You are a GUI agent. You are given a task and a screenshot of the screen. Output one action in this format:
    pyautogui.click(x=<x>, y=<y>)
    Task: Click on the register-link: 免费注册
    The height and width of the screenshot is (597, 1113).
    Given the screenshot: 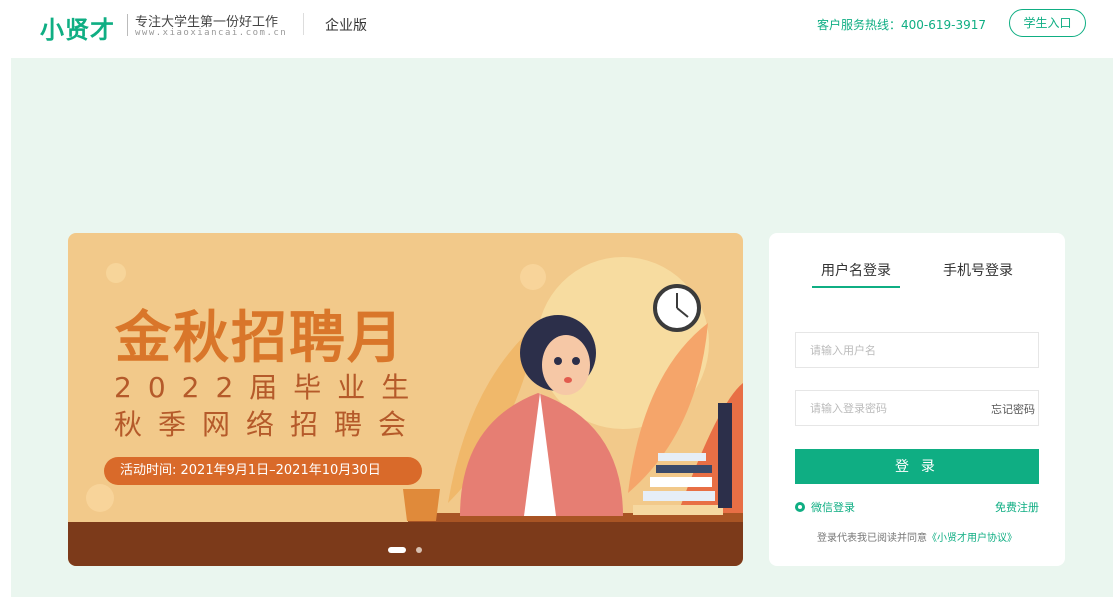 What is the action you would take?
    pyautogui.click(x=1017, y=507)
    